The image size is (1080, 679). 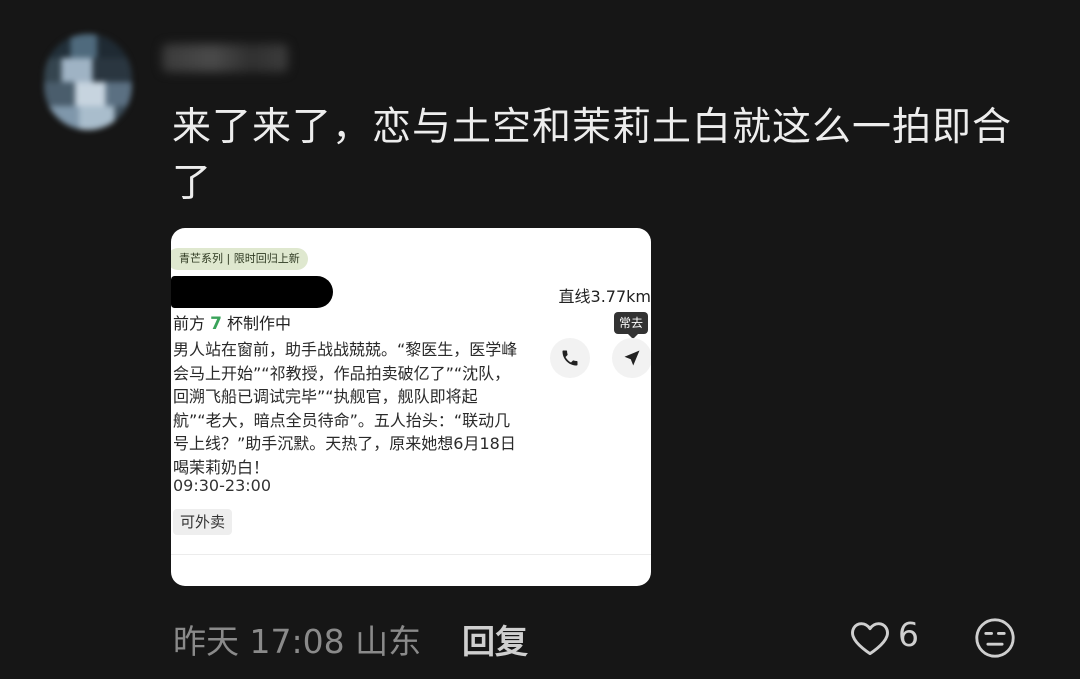 I want to click on call-button, so click(x=570, y=358).